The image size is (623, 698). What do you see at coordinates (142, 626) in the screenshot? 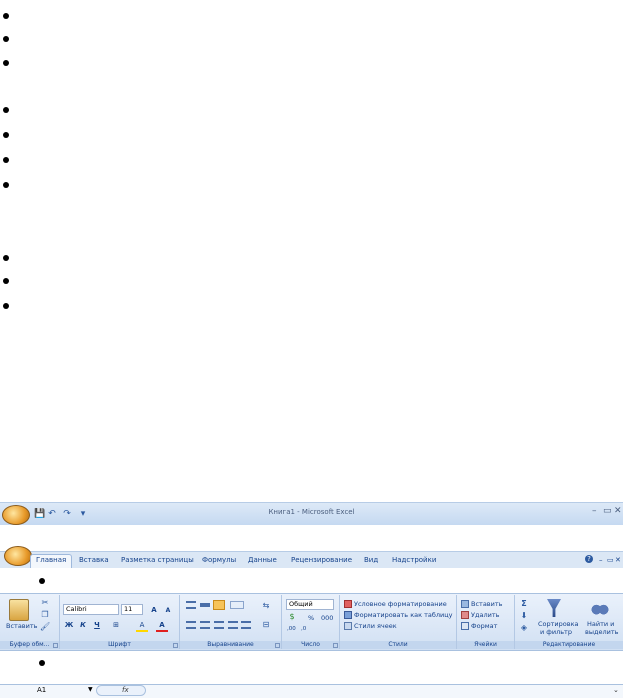
I see `fill-color-button: A` at bounding box center [142, 626].